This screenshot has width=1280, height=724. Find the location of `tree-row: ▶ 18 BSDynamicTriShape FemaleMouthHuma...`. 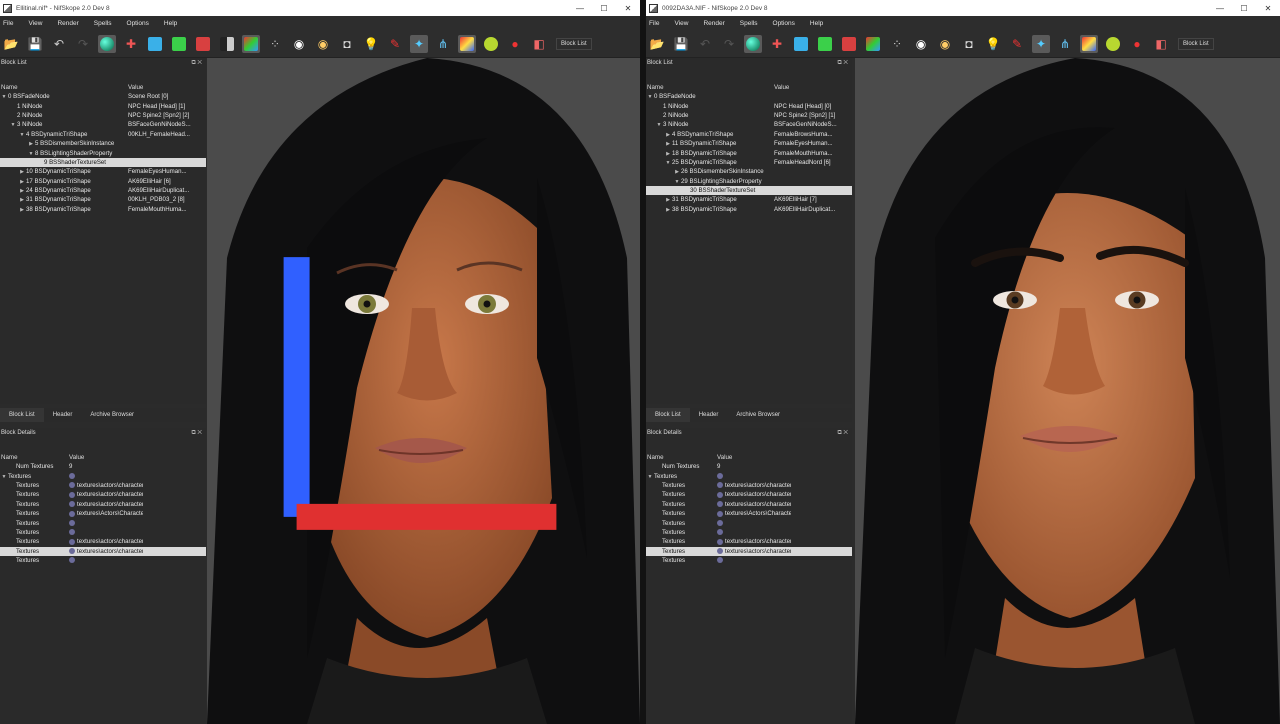

tree-row: ▶ 18 BSDynamicTriShape FemaleMouthHuma... is located at coordinates (749, 152).